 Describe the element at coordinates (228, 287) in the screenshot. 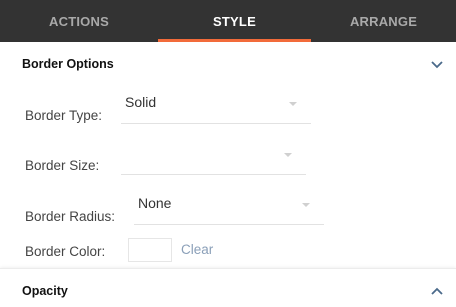

I see `opacity-header: Opacity` at that location.